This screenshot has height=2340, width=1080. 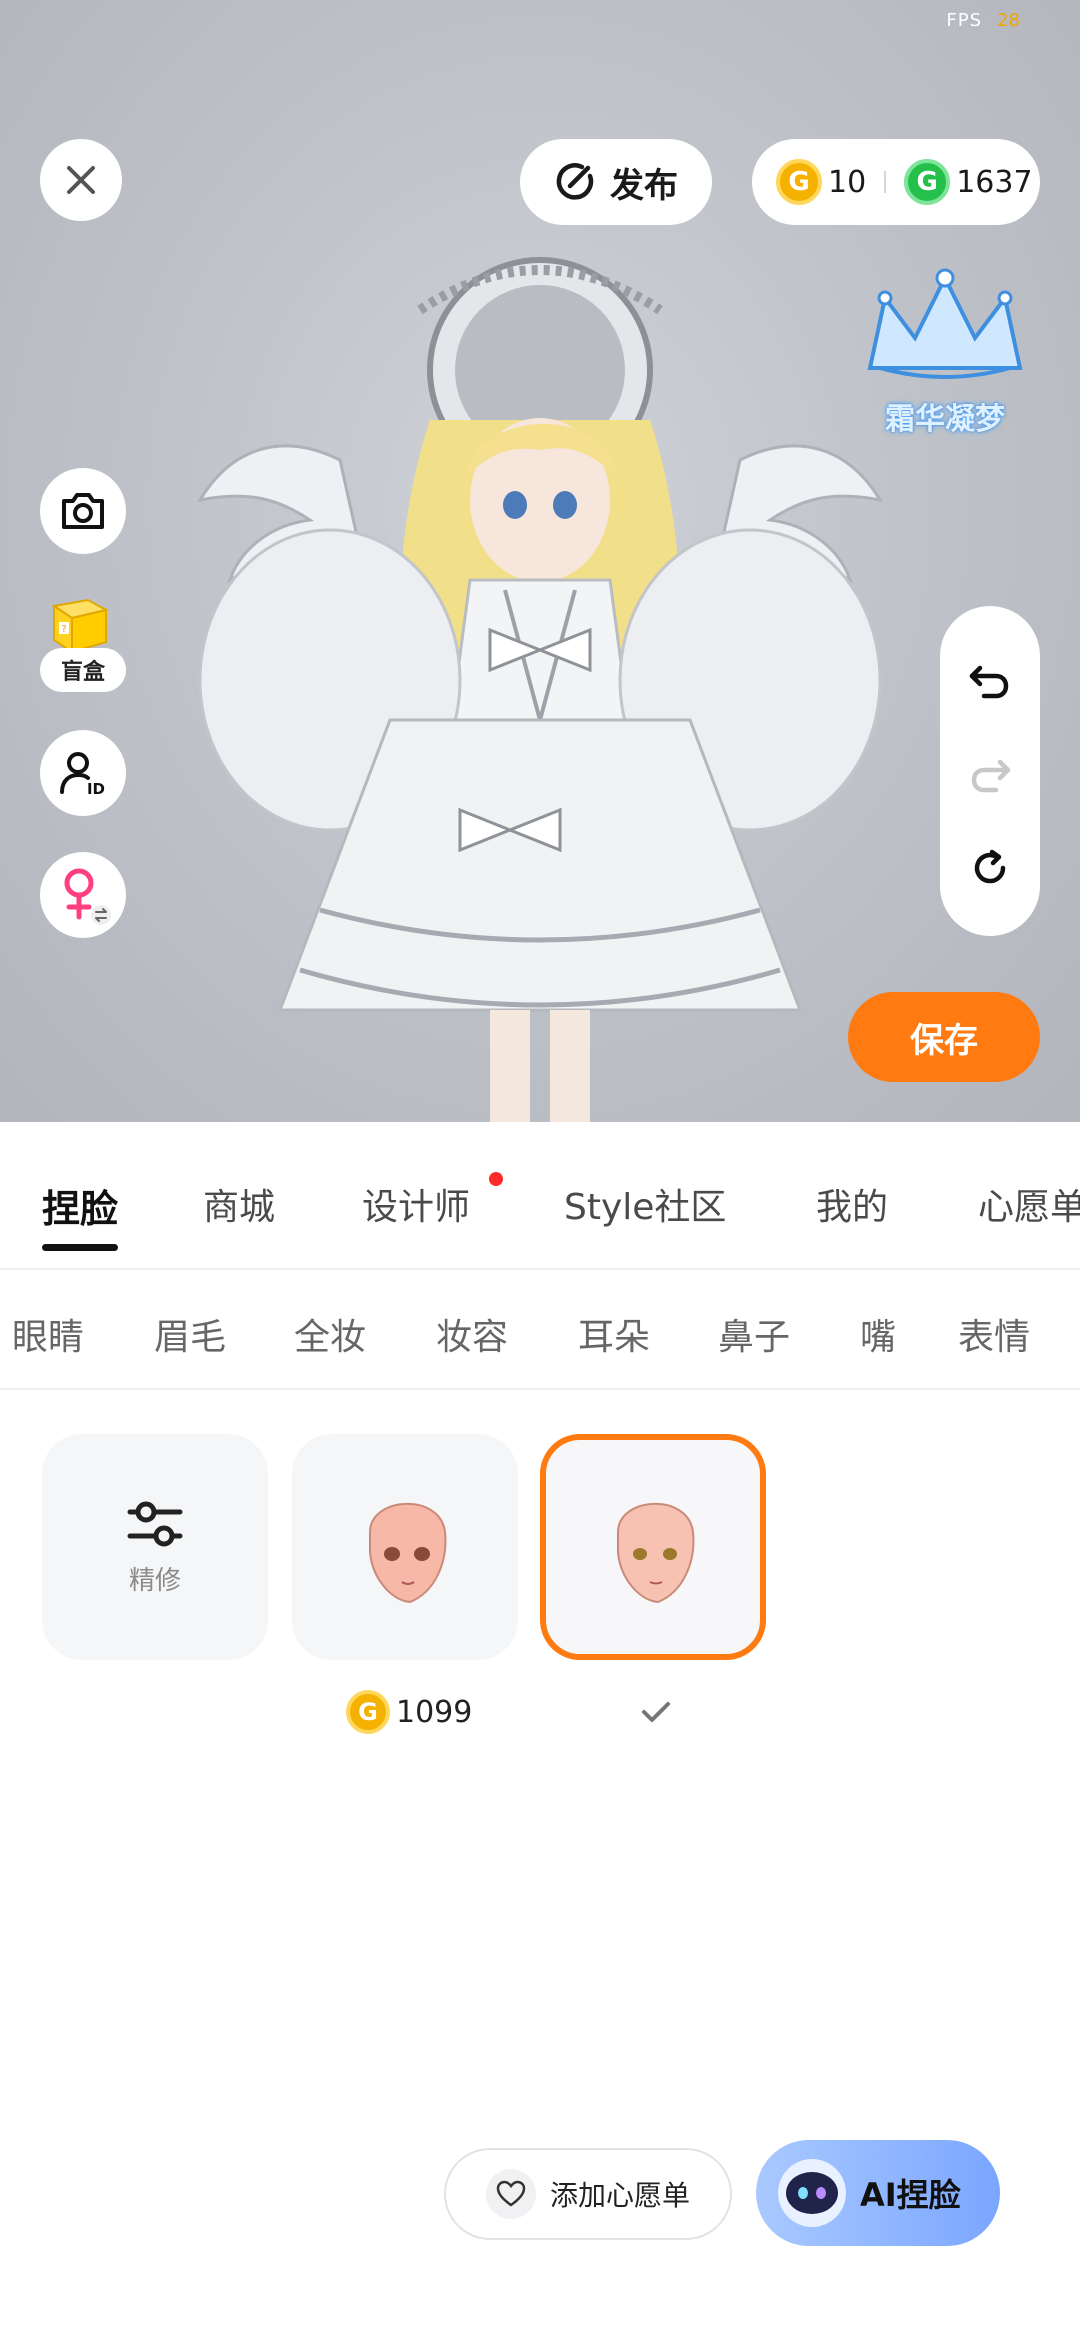 What do you see at coordinates (80, 1247) in the screenshot?
I see `active-tab-indicator` at bounding box center [80, 1247].